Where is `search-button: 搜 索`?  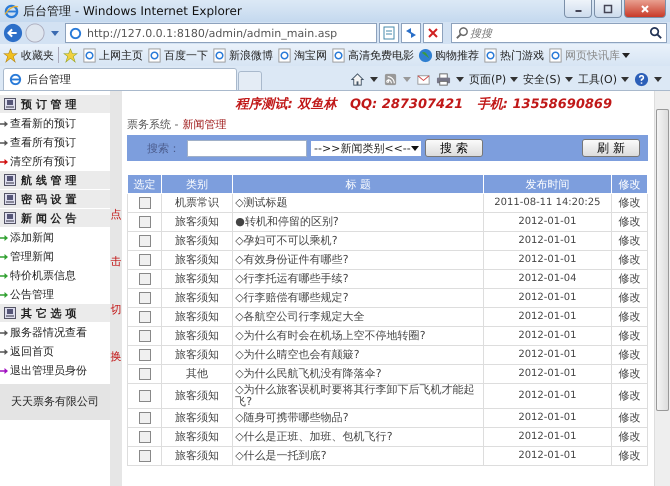 search-button: 搜 索 is located at coordinates (454, 148).